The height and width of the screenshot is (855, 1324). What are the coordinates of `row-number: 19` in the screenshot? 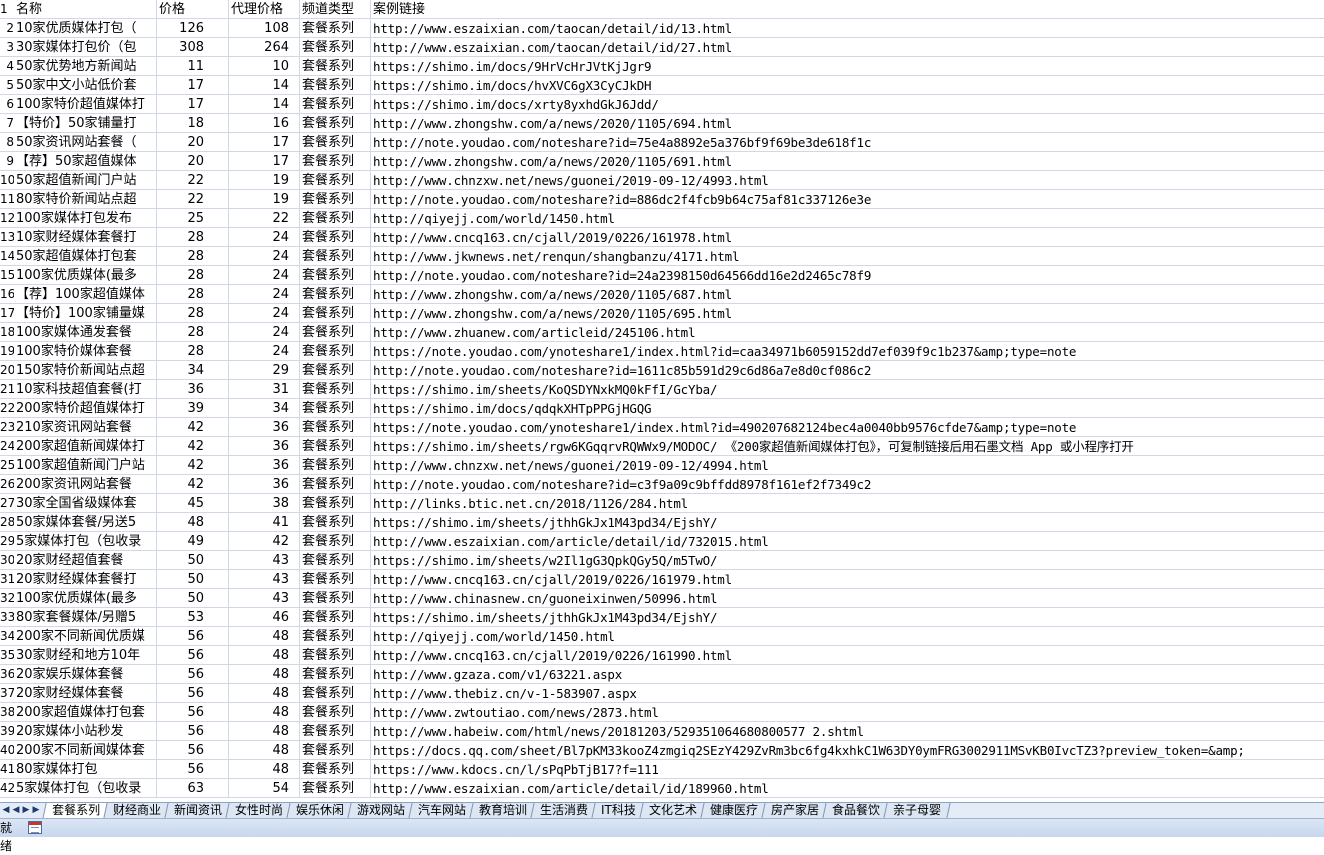 It's located at (7, 351).